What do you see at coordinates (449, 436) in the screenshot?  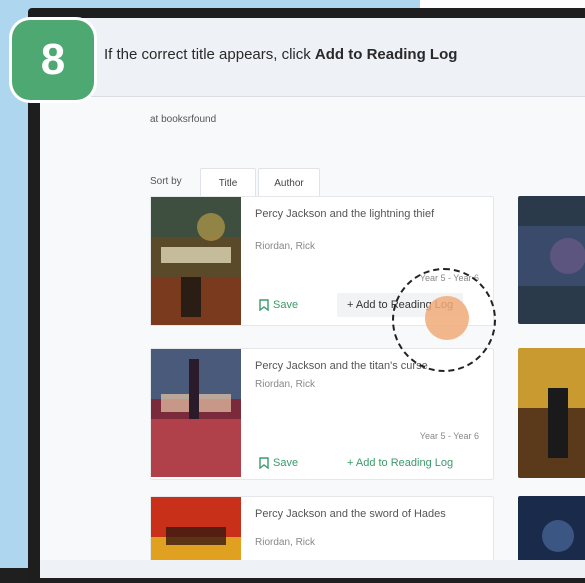 I see `book-years-2: Year 5 - Year 6` at bounding box center [449, 436].